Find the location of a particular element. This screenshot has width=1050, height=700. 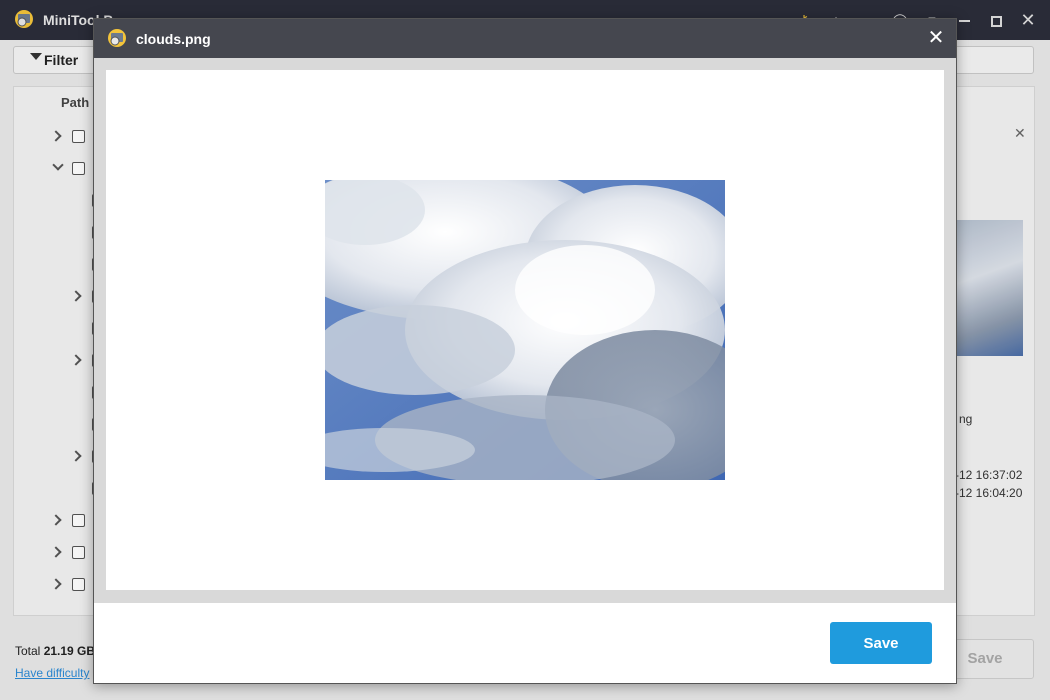

app-logo-icon is located at coordinates (117, 38).